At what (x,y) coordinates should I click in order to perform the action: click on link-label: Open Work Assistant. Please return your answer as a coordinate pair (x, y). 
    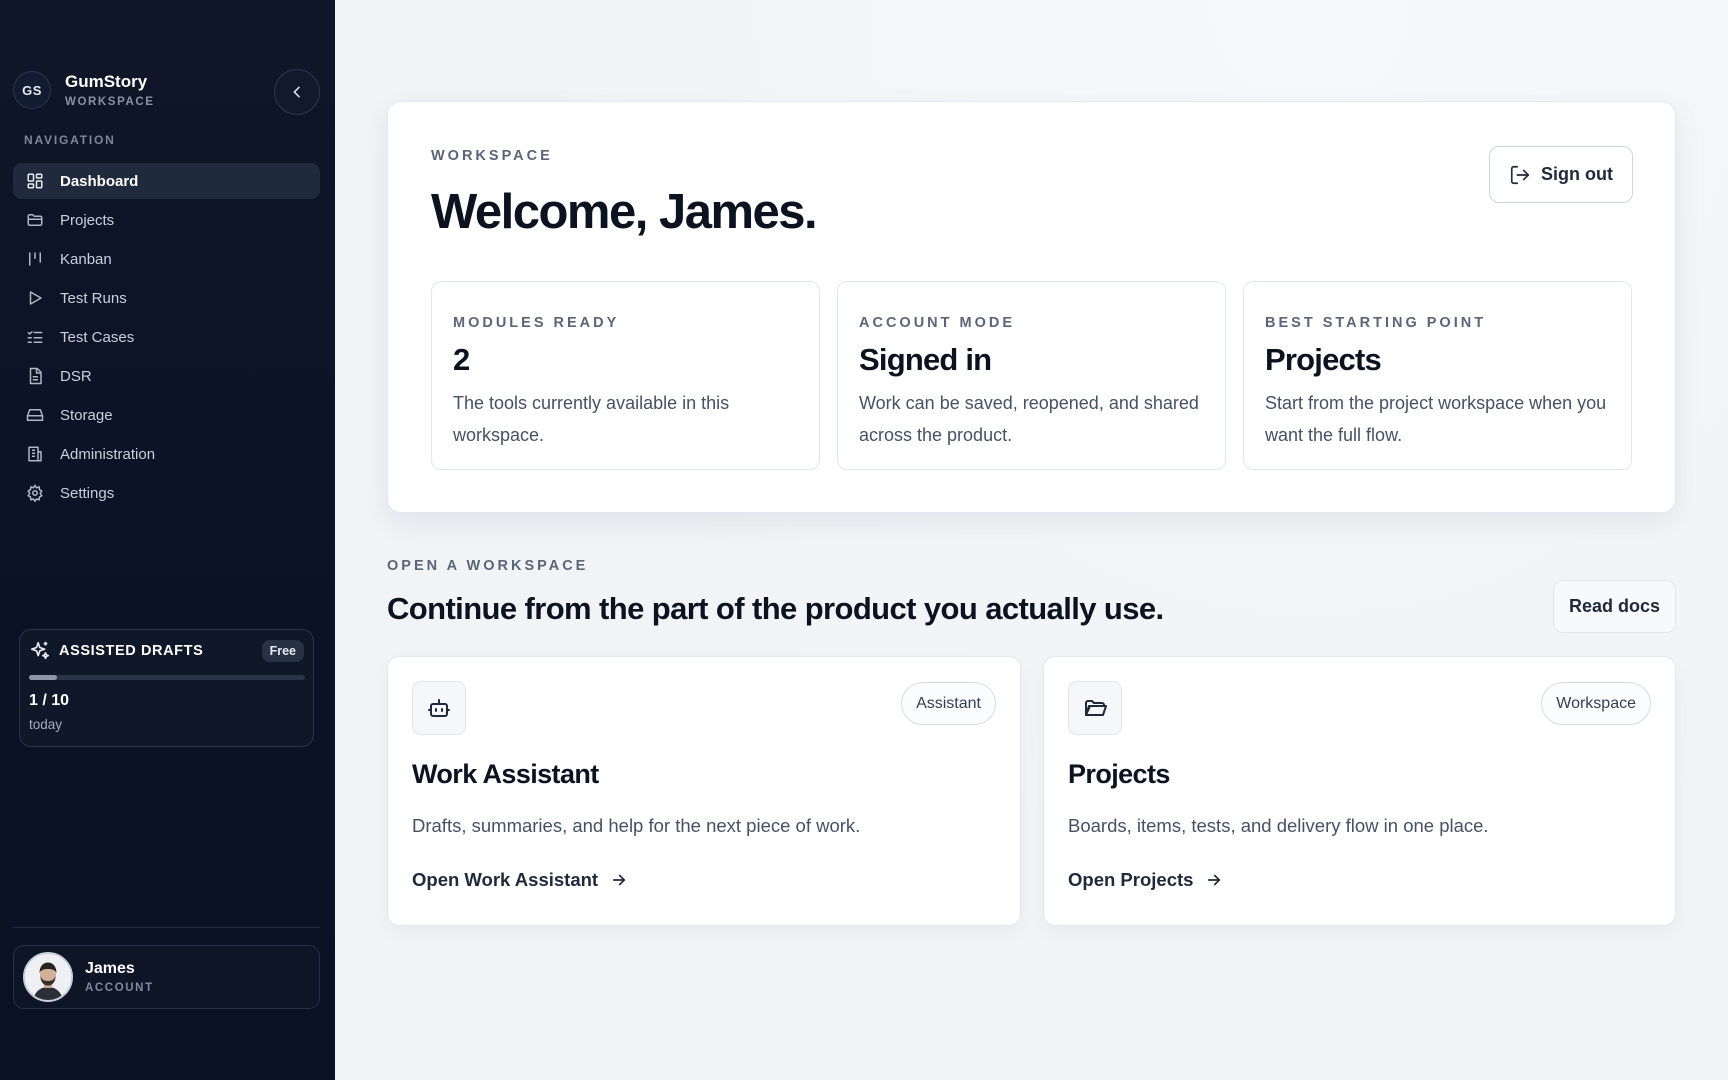
    Looking at the image, I should click on (505, 879).